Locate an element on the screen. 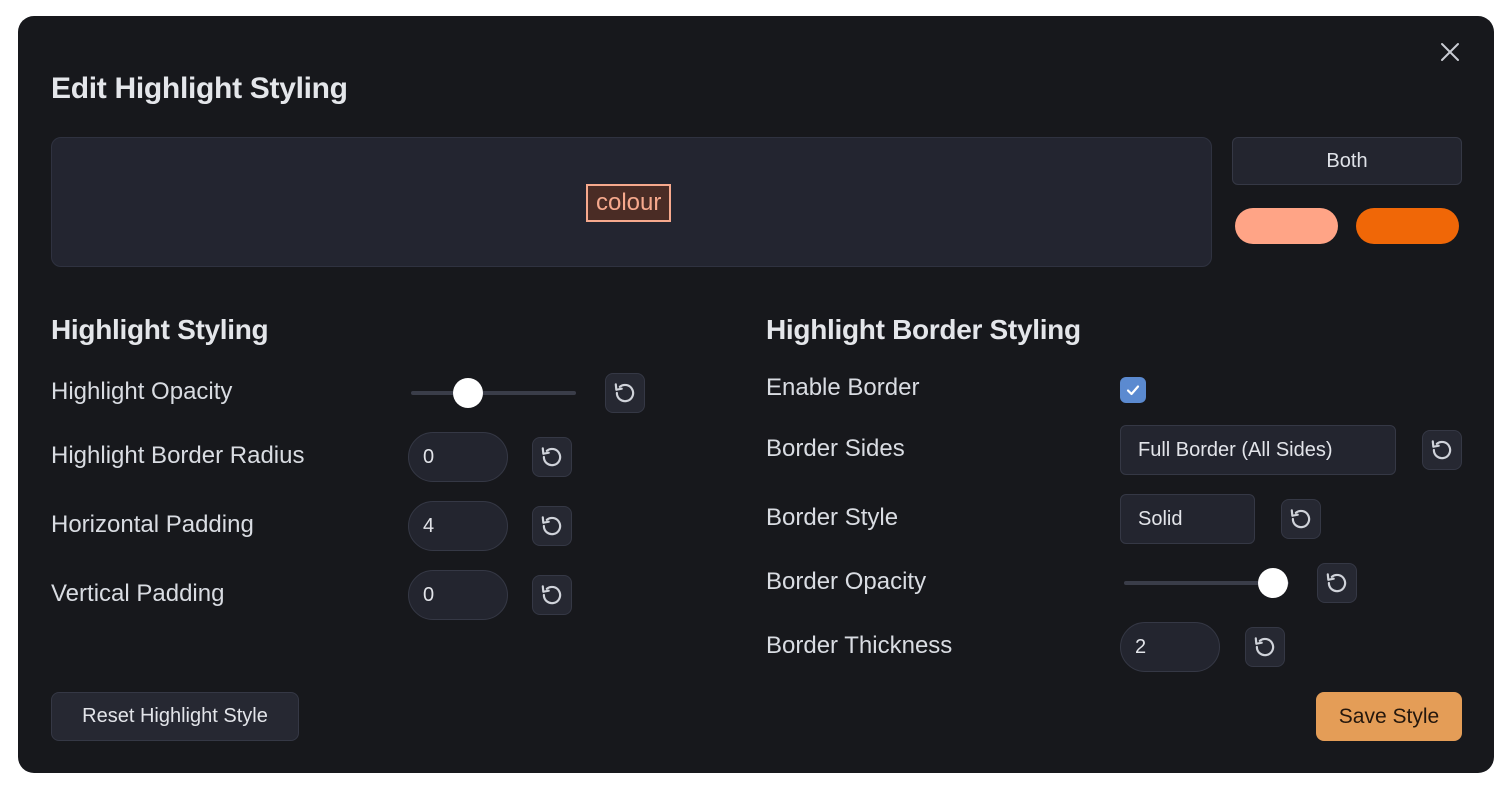  highlight-styling-heading: Highlight Styling is located at coordinates (160, 329).